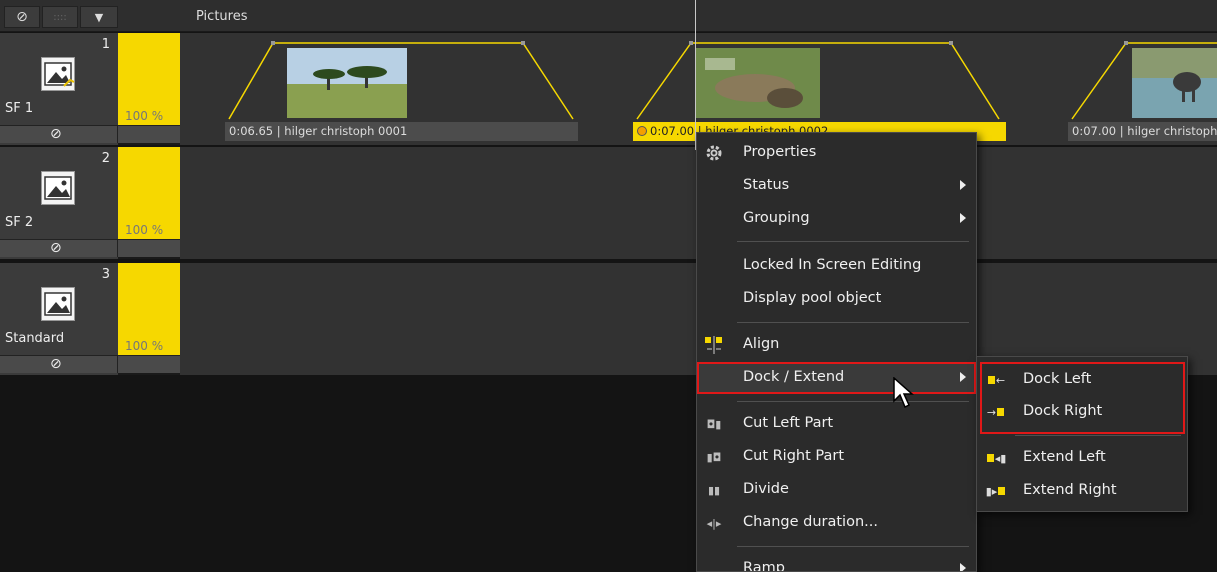 The height and width of the screenshot is (572, 1217). What do you see at coordinates (1082, 380) in the screenshot?
I see `submenu-item-dock-left: ← Dock Left` at bounding box center [1082, 380].